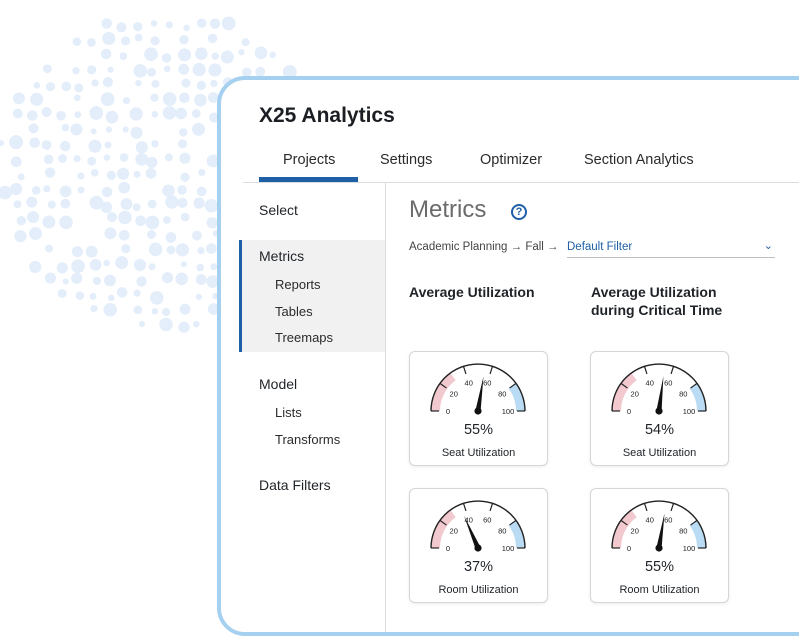  What do you see at coordinates (659, 590) in the screenshot?
I see `gauge-label: Room Utilization` at bounding box center [659, 590].